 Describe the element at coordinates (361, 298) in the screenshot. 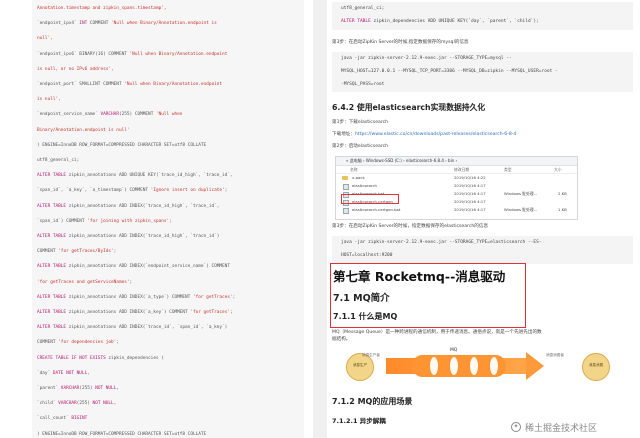

I see `section-heading-71: 7.1 MQ简介` at that location.